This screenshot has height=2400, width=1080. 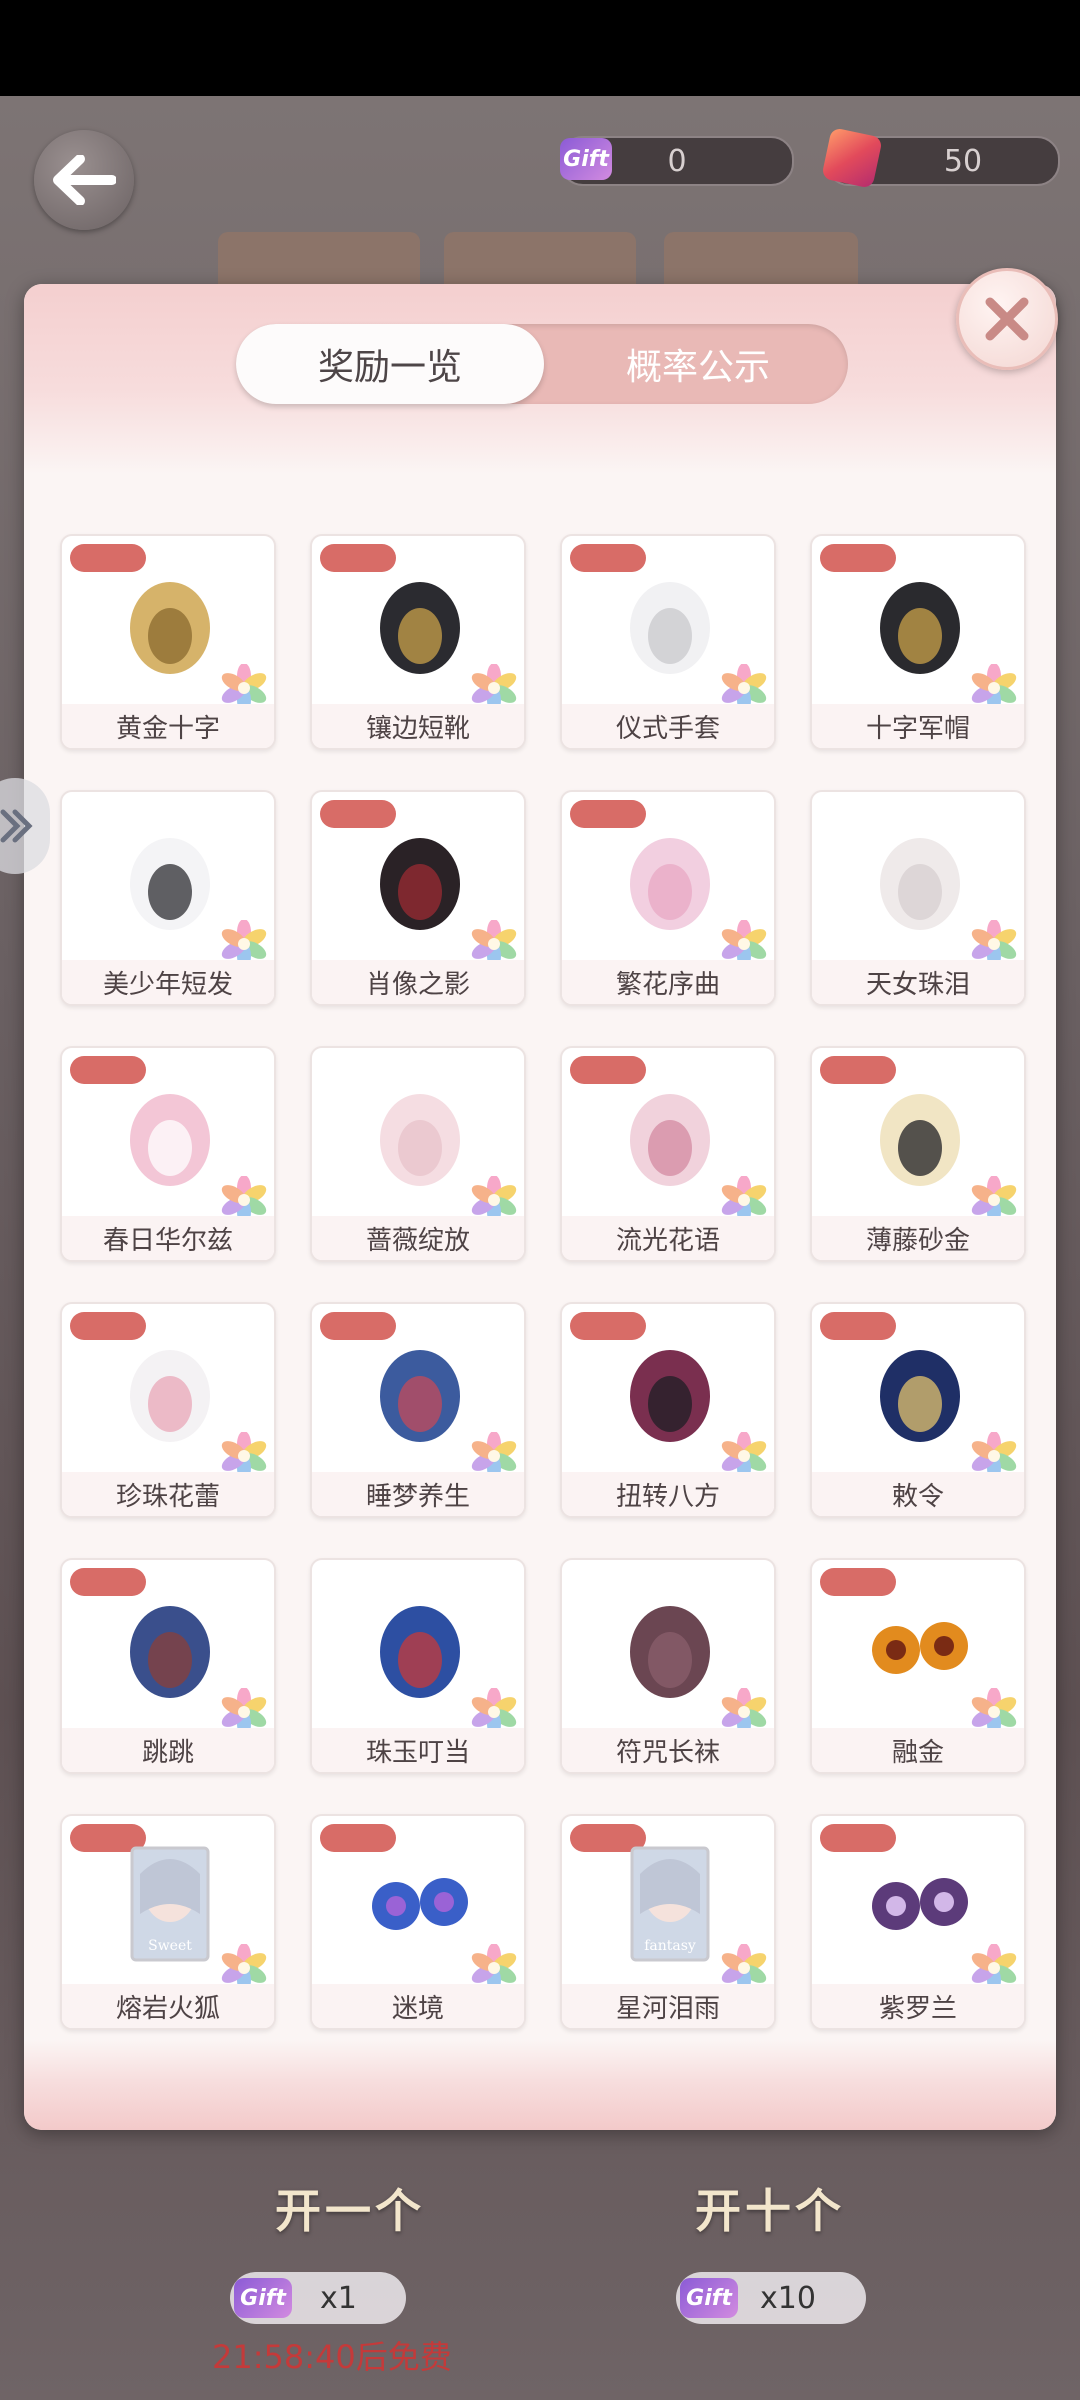 I want to click on reward-item-name: 美少年短发, so click(x=168, y=982).